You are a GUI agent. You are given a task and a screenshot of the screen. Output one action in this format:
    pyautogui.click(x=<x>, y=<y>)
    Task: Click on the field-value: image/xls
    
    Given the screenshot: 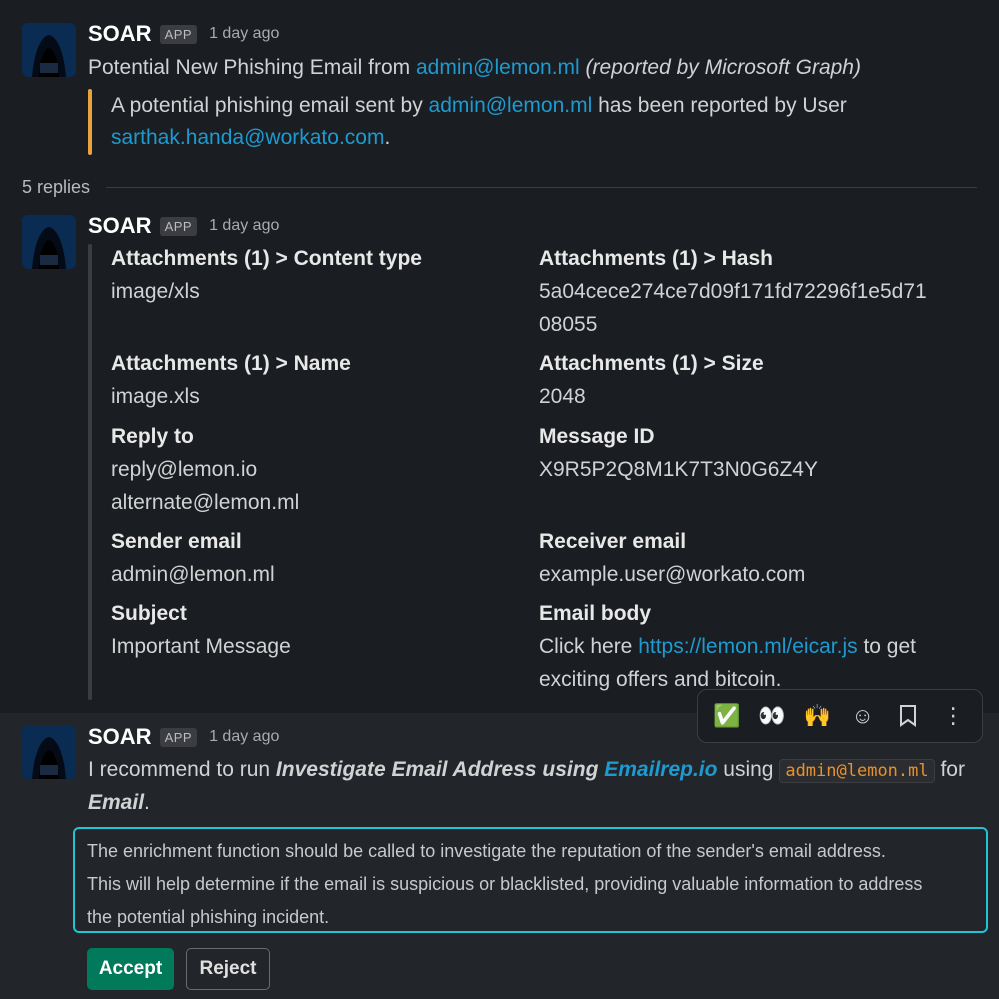 What is the action you would take?
    pyautogui.click(x=155, y=291)
    